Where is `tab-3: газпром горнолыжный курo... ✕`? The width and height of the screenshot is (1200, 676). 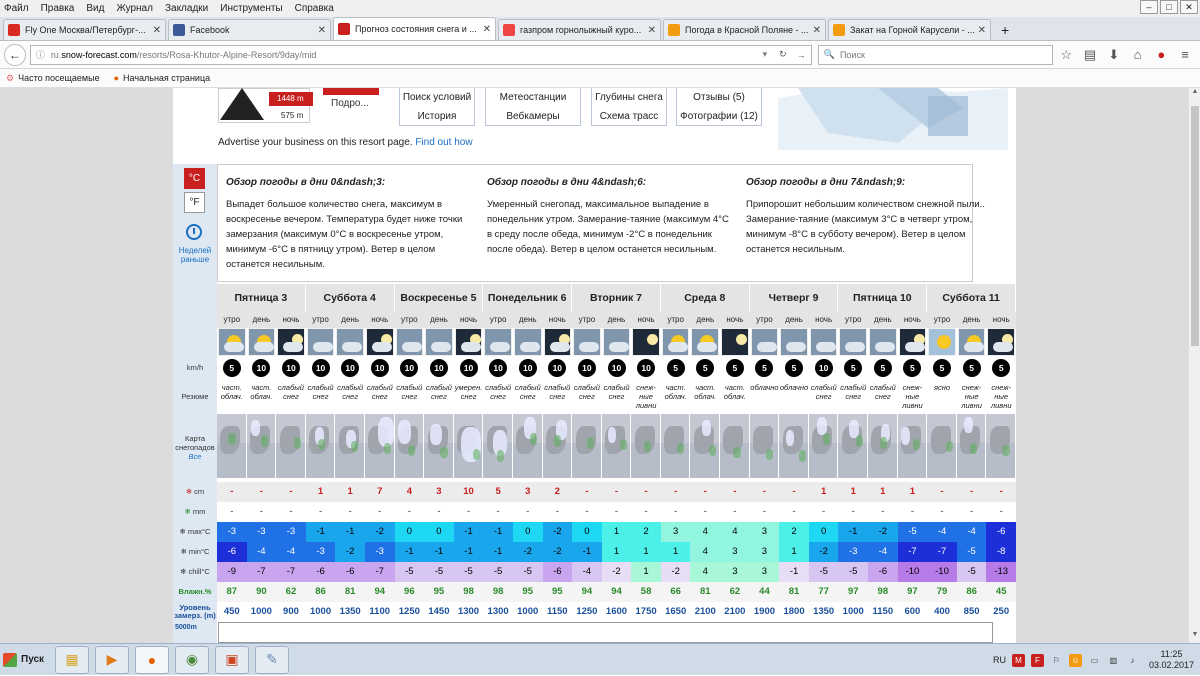
tab-3: газпром горнолыжный курo... ✕ is located at coordinates (579, 29).